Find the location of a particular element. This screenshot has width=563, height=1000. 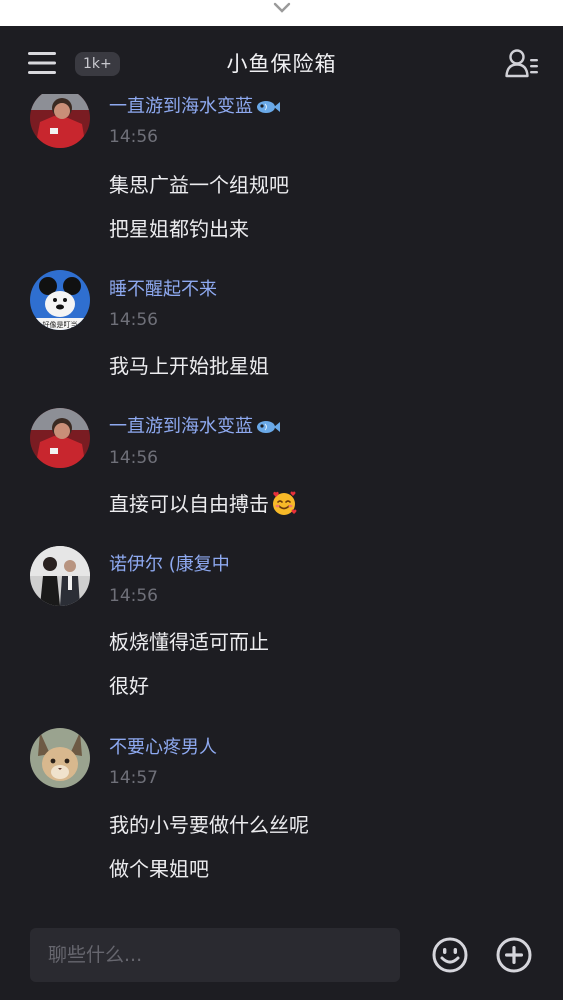

chat-header: 1k+ 小鱼保险箱 is located at coordinates (281, 60).